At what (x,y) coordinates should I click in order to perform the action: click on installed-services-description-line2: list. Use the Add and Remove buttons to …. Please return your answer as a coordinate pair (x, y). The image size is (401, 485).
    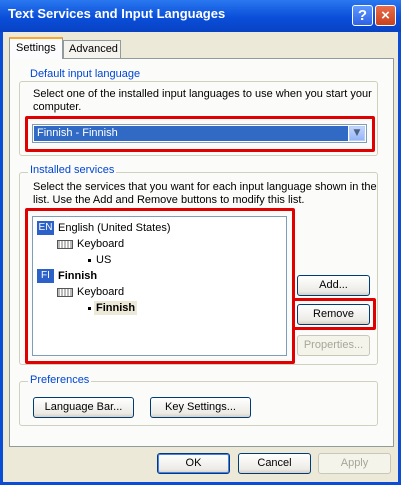
    Looking at the image, I should click on (169, 200).